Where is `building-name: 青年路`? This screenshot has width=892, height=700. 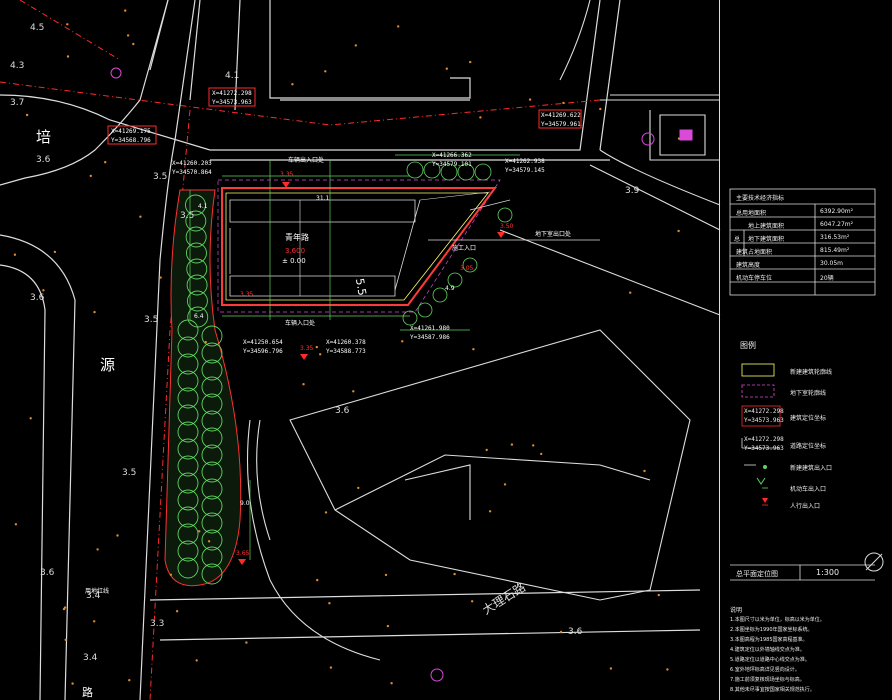
building-name: 青年路 is located at coordinates (297, 237).